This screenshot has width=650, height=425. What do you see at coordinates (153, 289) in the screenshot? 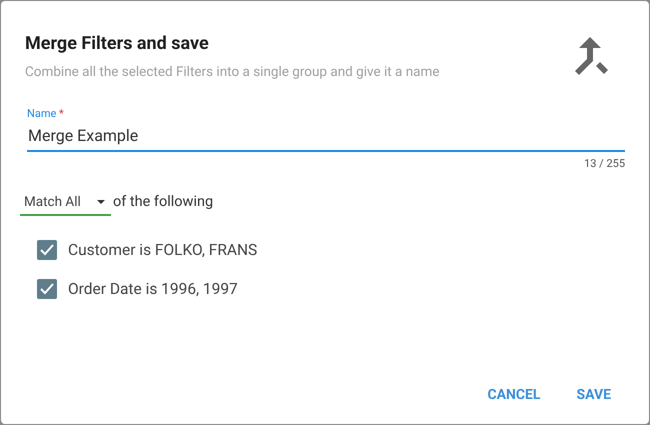
I see `filter-label: Order Date is 1996, 1997` at bounding box center [153, 289].